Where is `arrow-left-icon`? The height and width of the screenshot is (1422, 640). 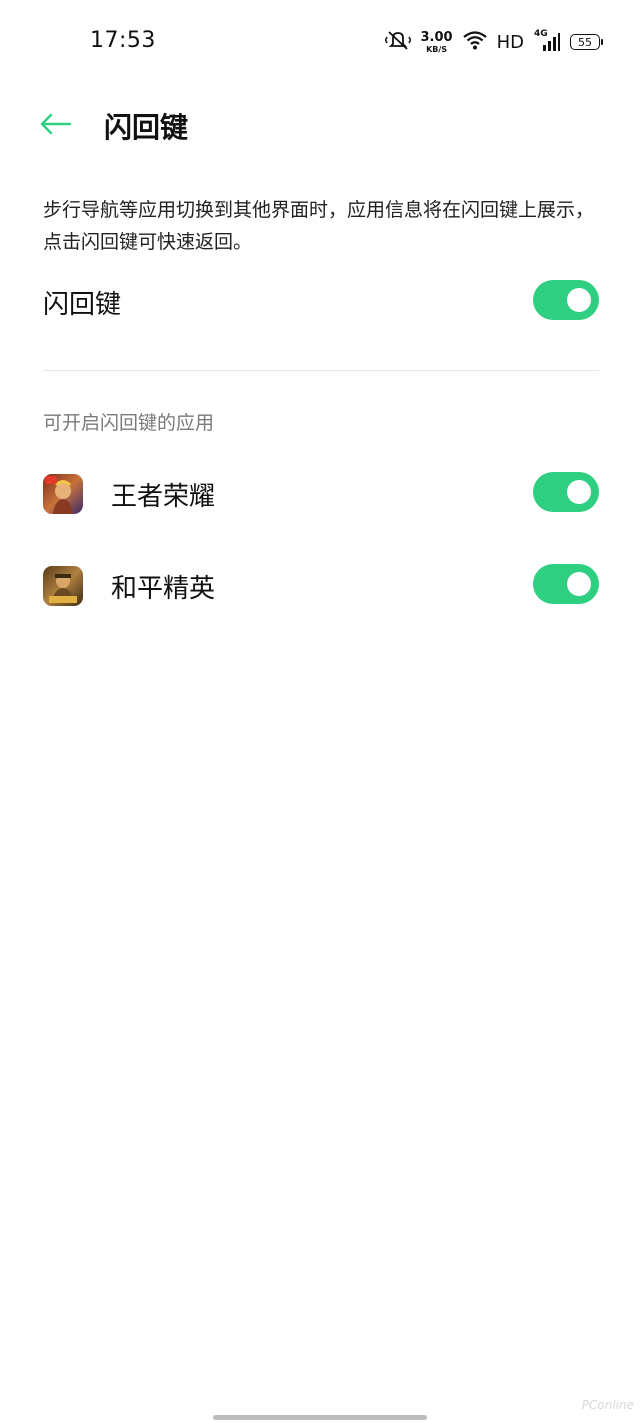
arrow-left-icon is located at coordinates (56, 126).